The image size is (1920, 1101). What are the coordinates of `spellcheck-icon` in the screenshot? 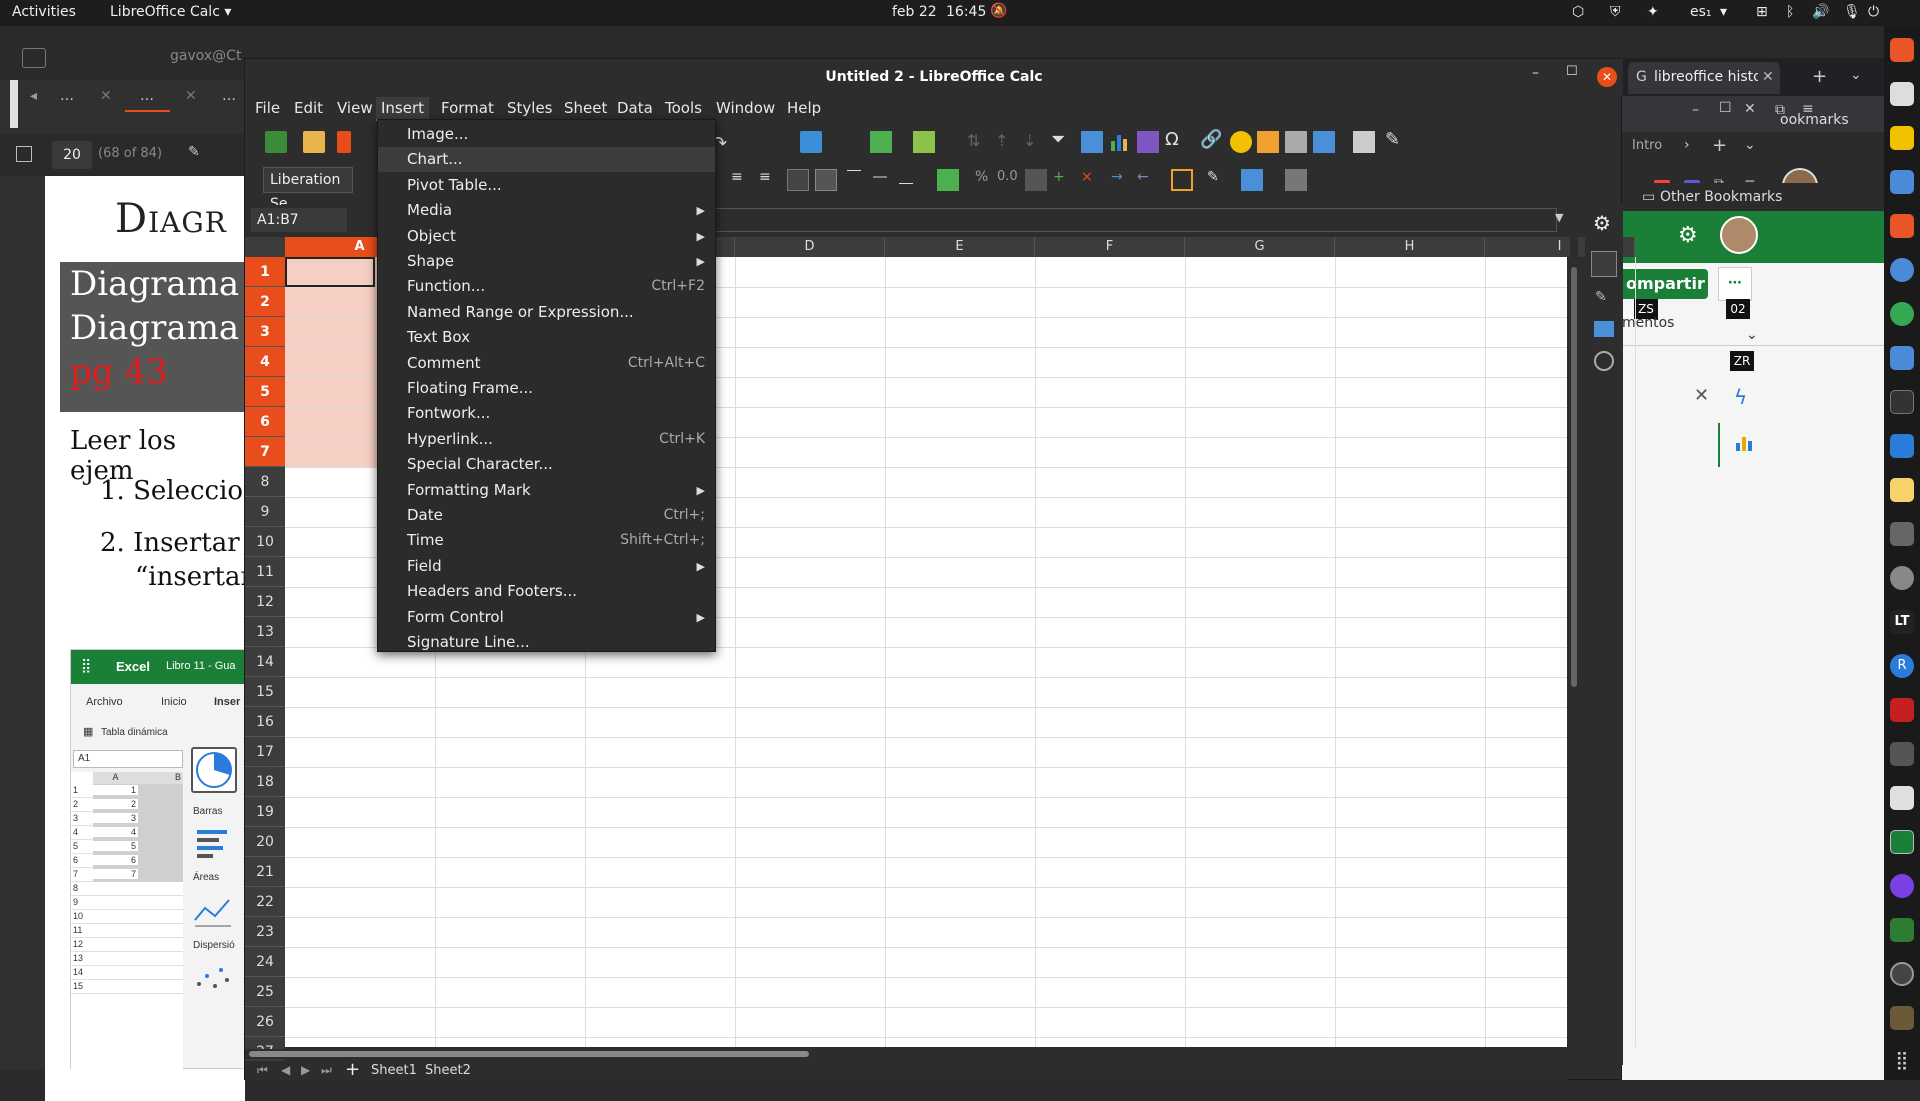 It's located at (811, 142).